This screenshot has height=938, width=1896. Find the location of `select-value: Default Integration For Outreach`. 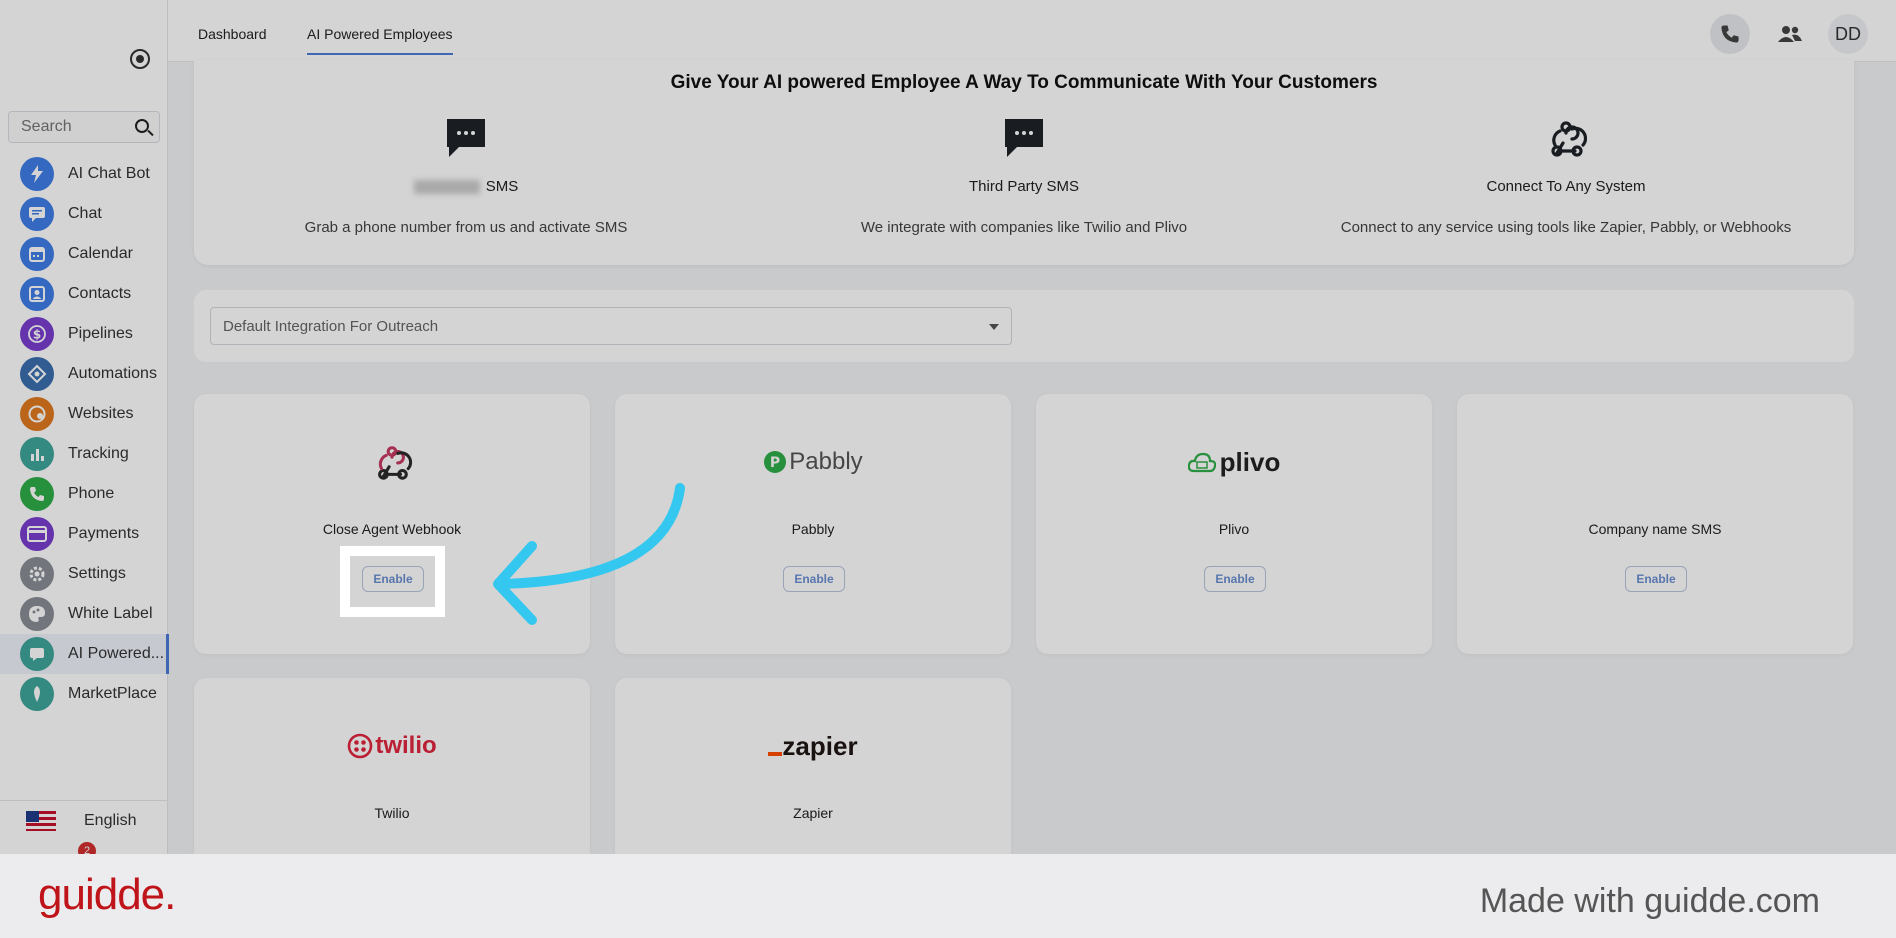

select-value: Default Integration For Outreach is located at coordinates (331, 326).